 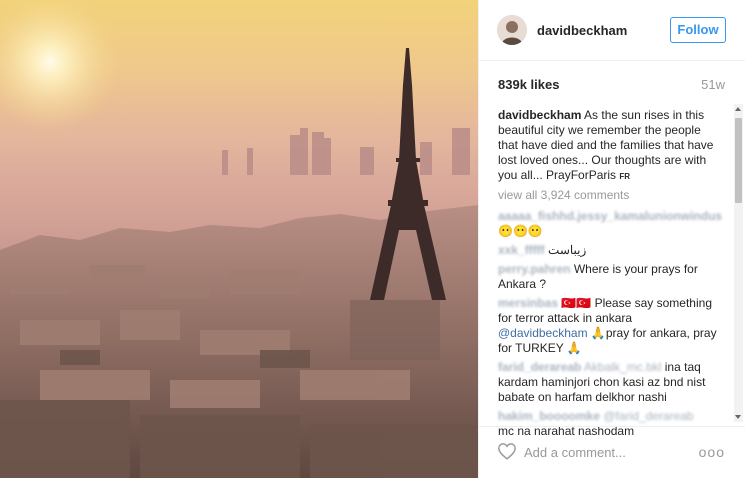 I want to click on comment-text: زیباست, so click(x=567, y=250).